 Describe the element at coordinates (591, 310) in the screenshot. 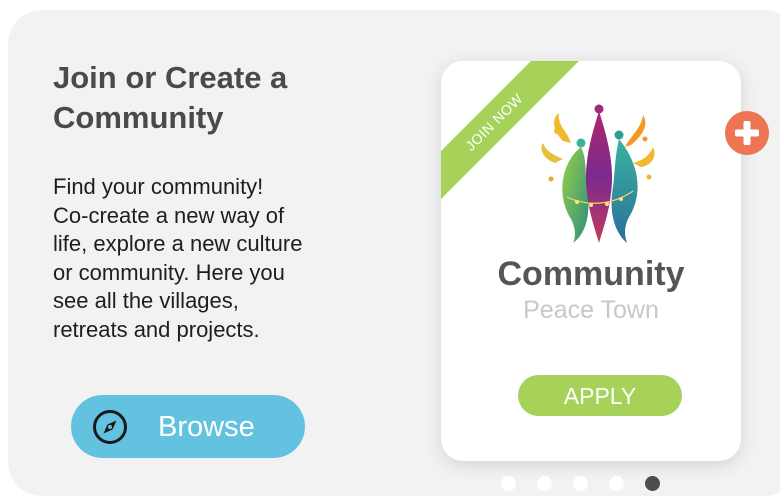

I see `card-subtitle: Peace Town` at that location.